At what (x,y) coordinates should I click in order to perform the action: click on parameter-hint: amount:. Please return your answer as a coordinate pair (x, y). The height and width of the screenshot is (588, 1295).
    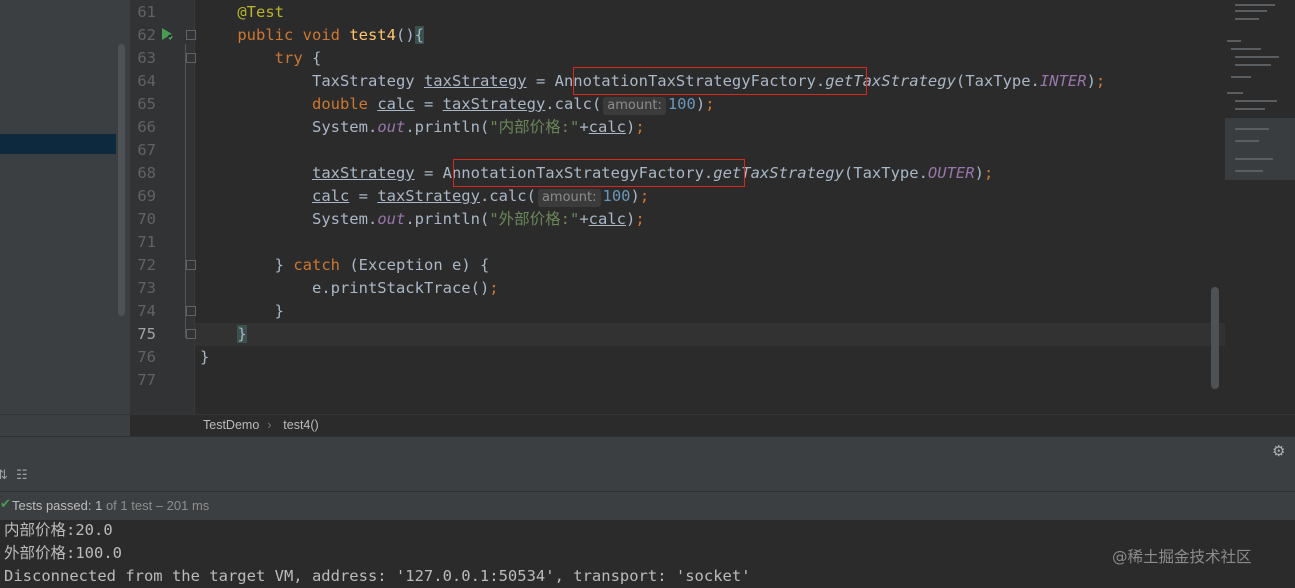
    Looking at the image, I should click on (634, 106).